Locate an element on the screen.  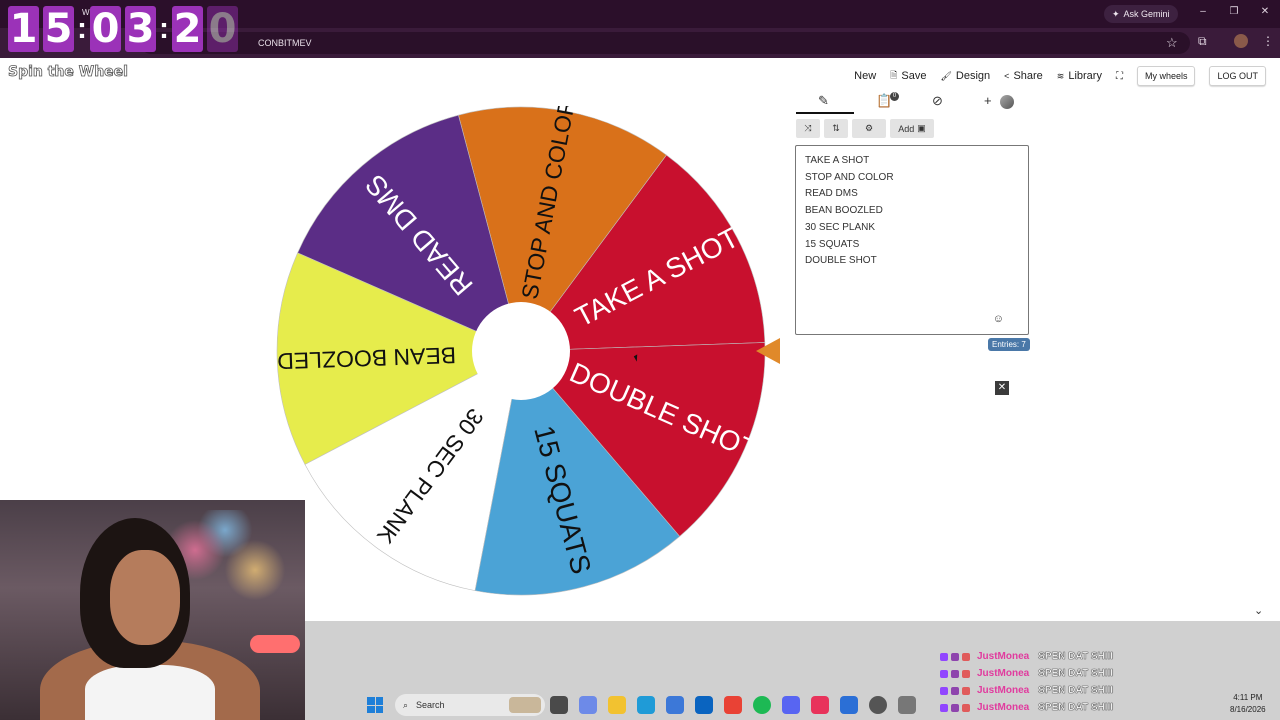
add-image-button: Add ▣ is located at coordinates (912, 128).